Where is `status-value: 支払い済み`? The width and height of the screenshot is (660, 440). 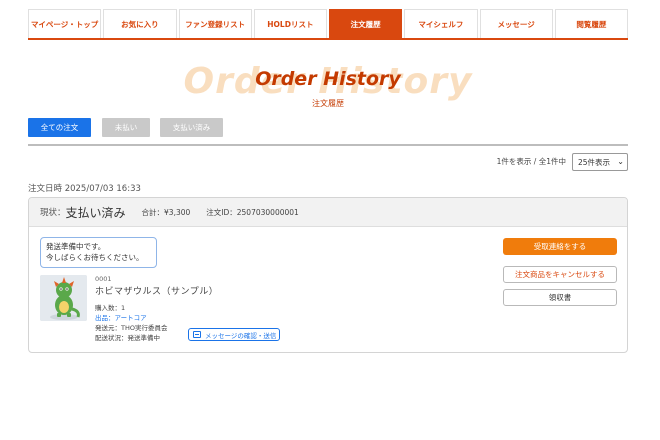
status-value: 支払い済み is located at coordinates (95, 212).